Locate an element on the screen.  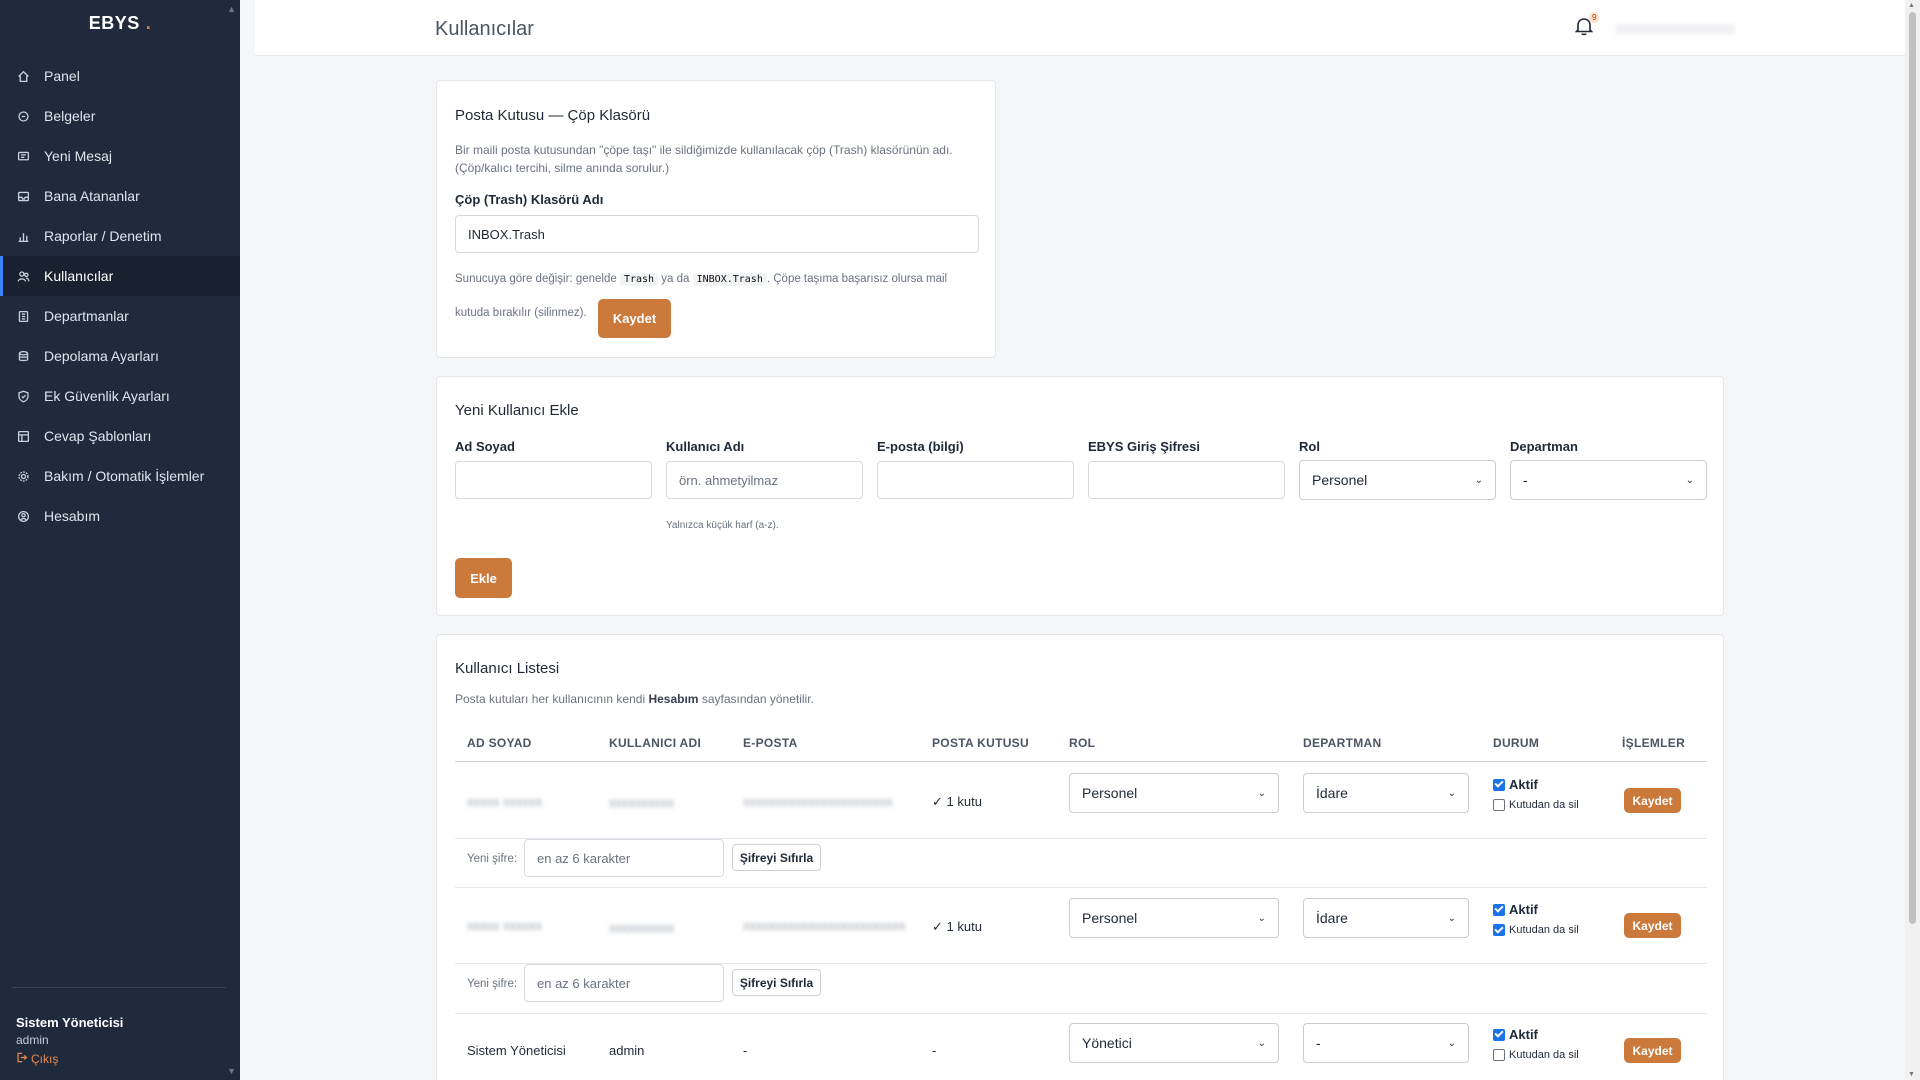
row-email: - is located at coordinates (745, 1050).